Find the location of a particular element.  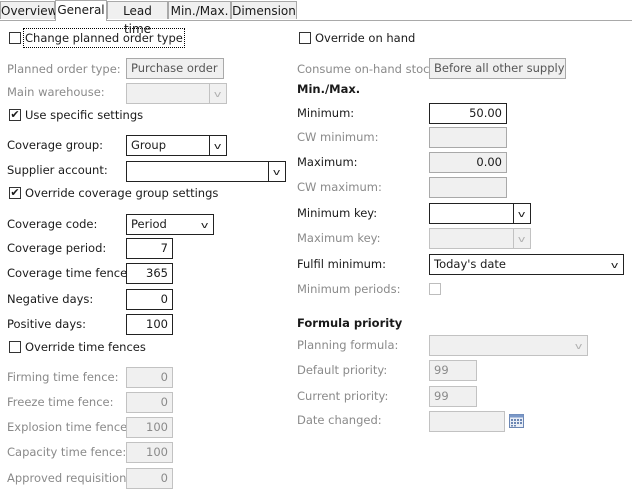

negative-days-field: 0 is located at coordinates (149, 299).